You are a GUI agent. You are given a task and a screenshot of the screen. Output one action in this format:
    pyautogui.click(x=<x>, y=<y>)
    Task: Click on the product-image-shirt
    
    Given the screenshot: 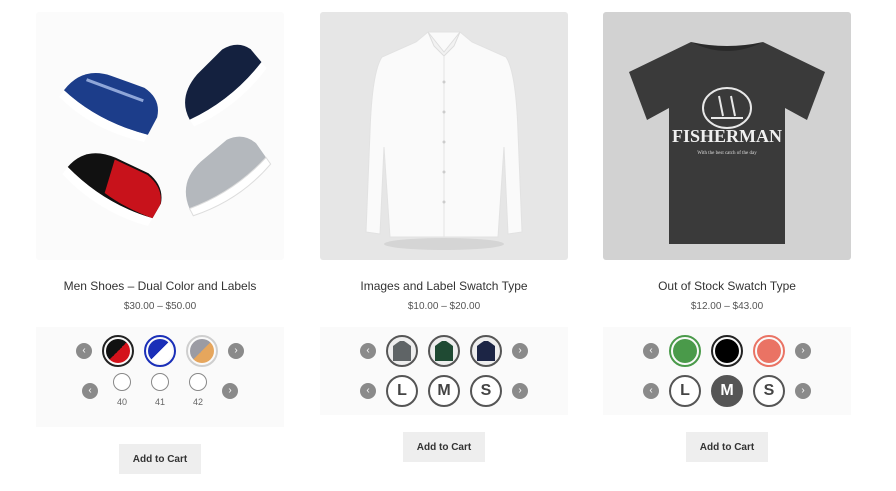 What is the action you would take?
    pyautogui.click(x=444, y=136)
    